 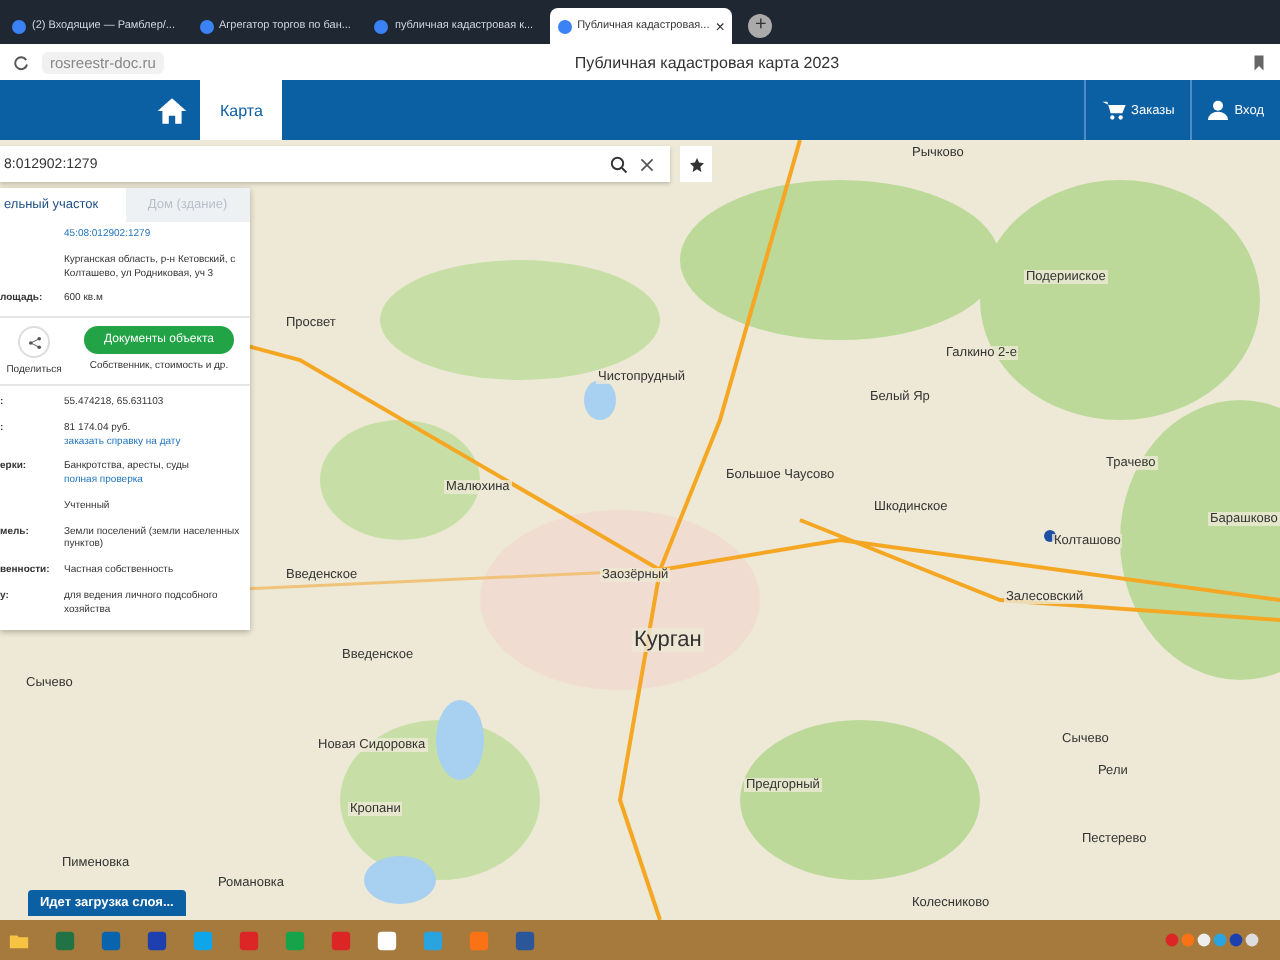 What do you see at coordinates (760, 26) in the screenshot?
I see `new-tab-button: +` at bounding box center [760, 26].